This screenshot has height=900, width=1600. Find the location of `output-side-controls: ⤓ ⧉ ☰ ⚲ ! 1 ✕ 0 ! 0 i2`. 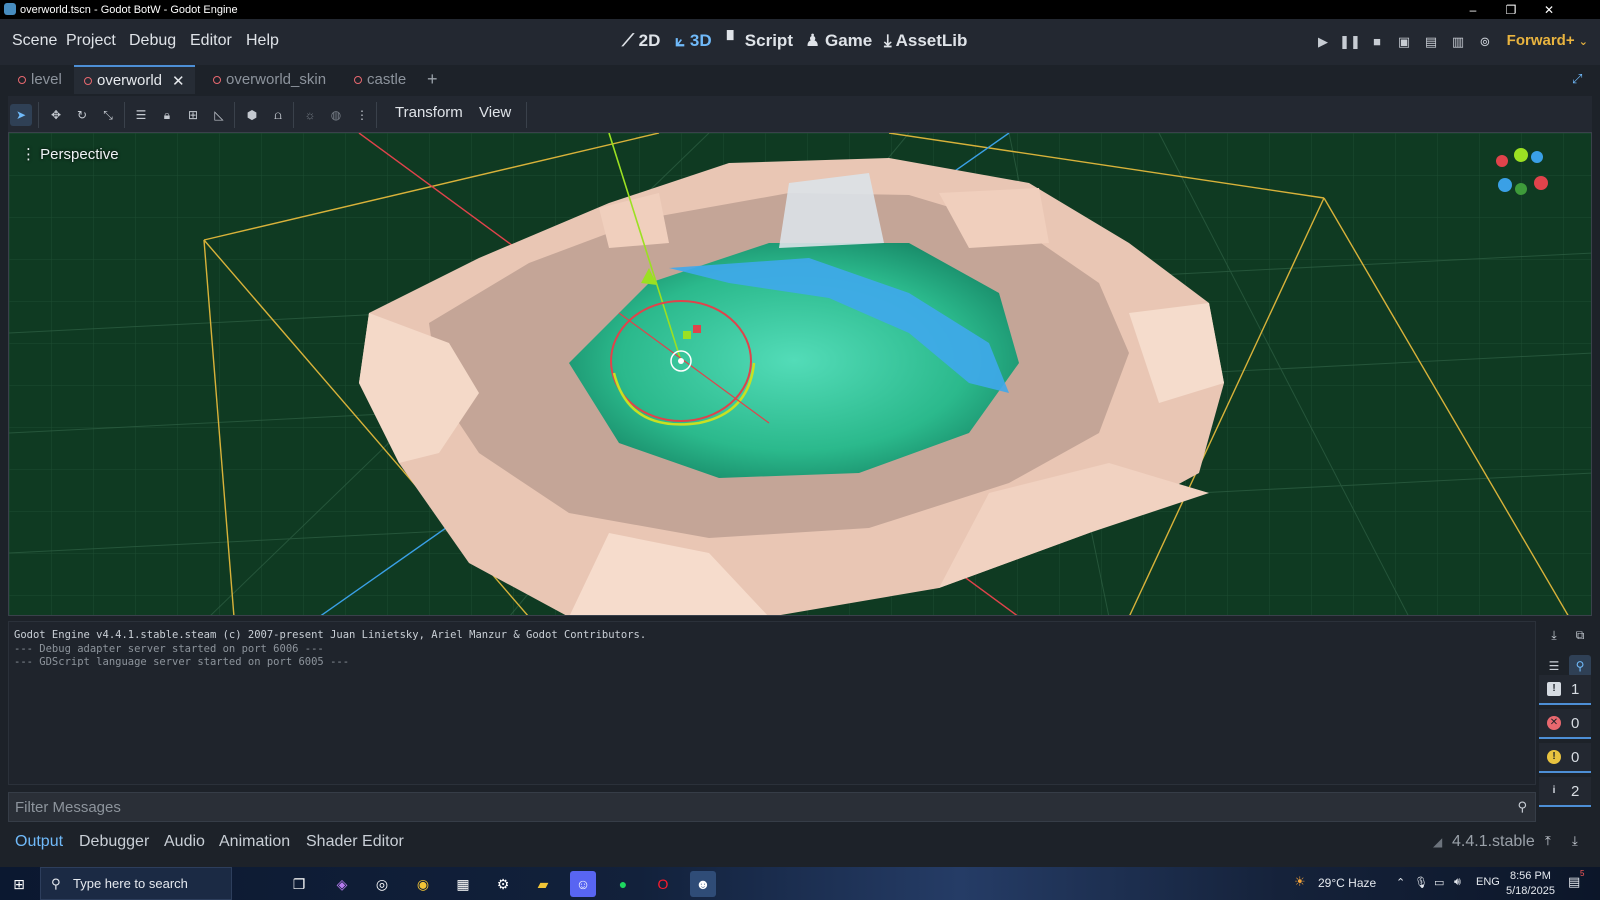

output-side-controls: ⤓ ⧉ ☰ ⚲ ! 1 ✕ 0 ! 0 i2 is located at coordinates (1565, 721).